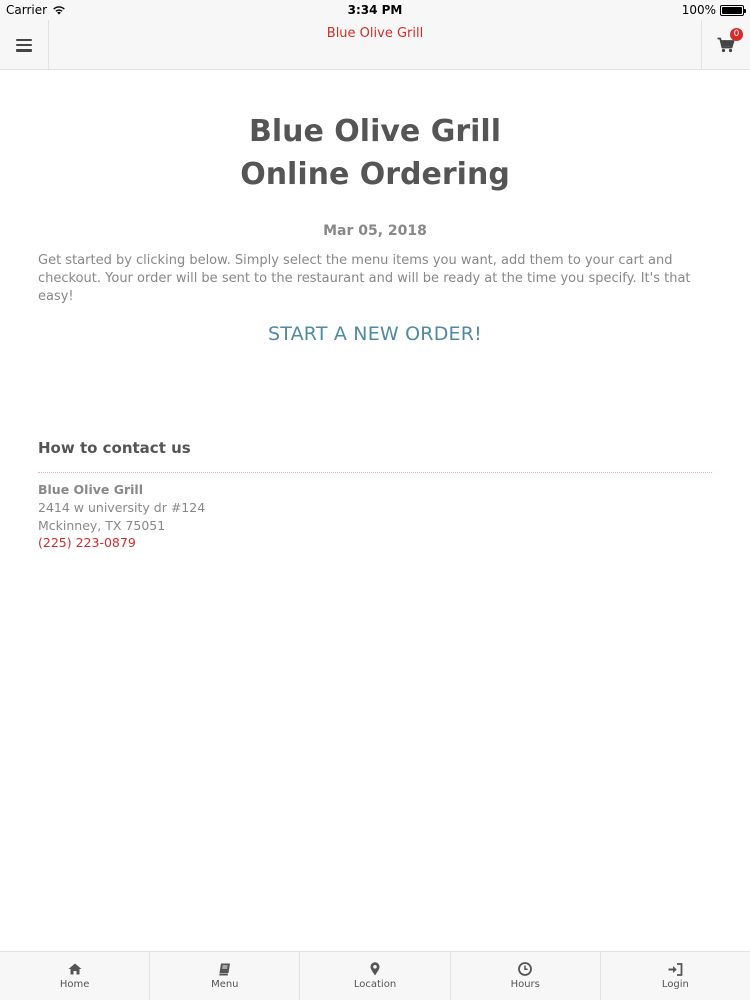  What do you see at coordinates (675, 969) in the screenshot?
I see `login-icon` at bounding box center [675, 969].